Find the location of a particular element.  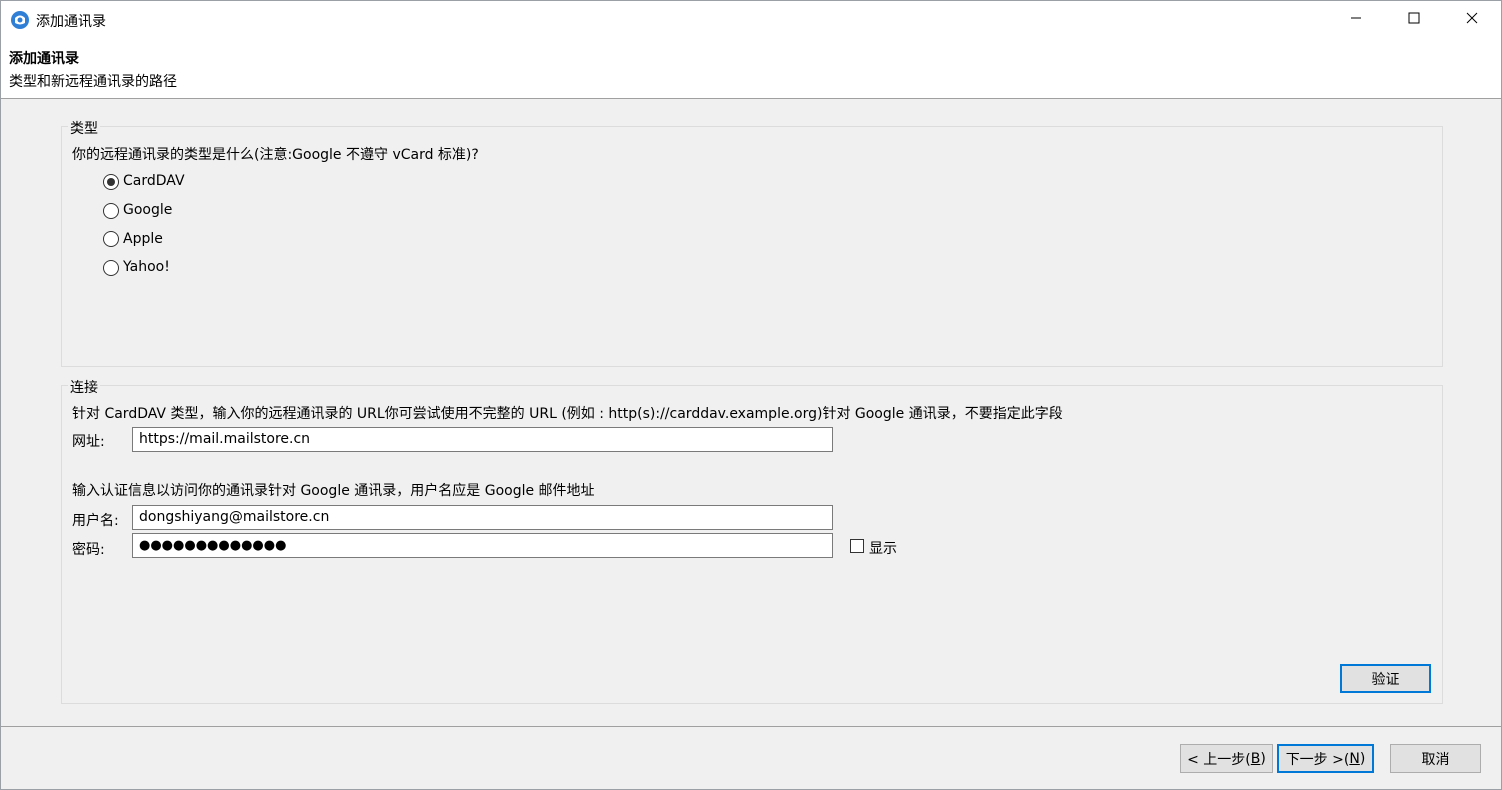

username-label: 用户名: is located at coordinates (95, 521).